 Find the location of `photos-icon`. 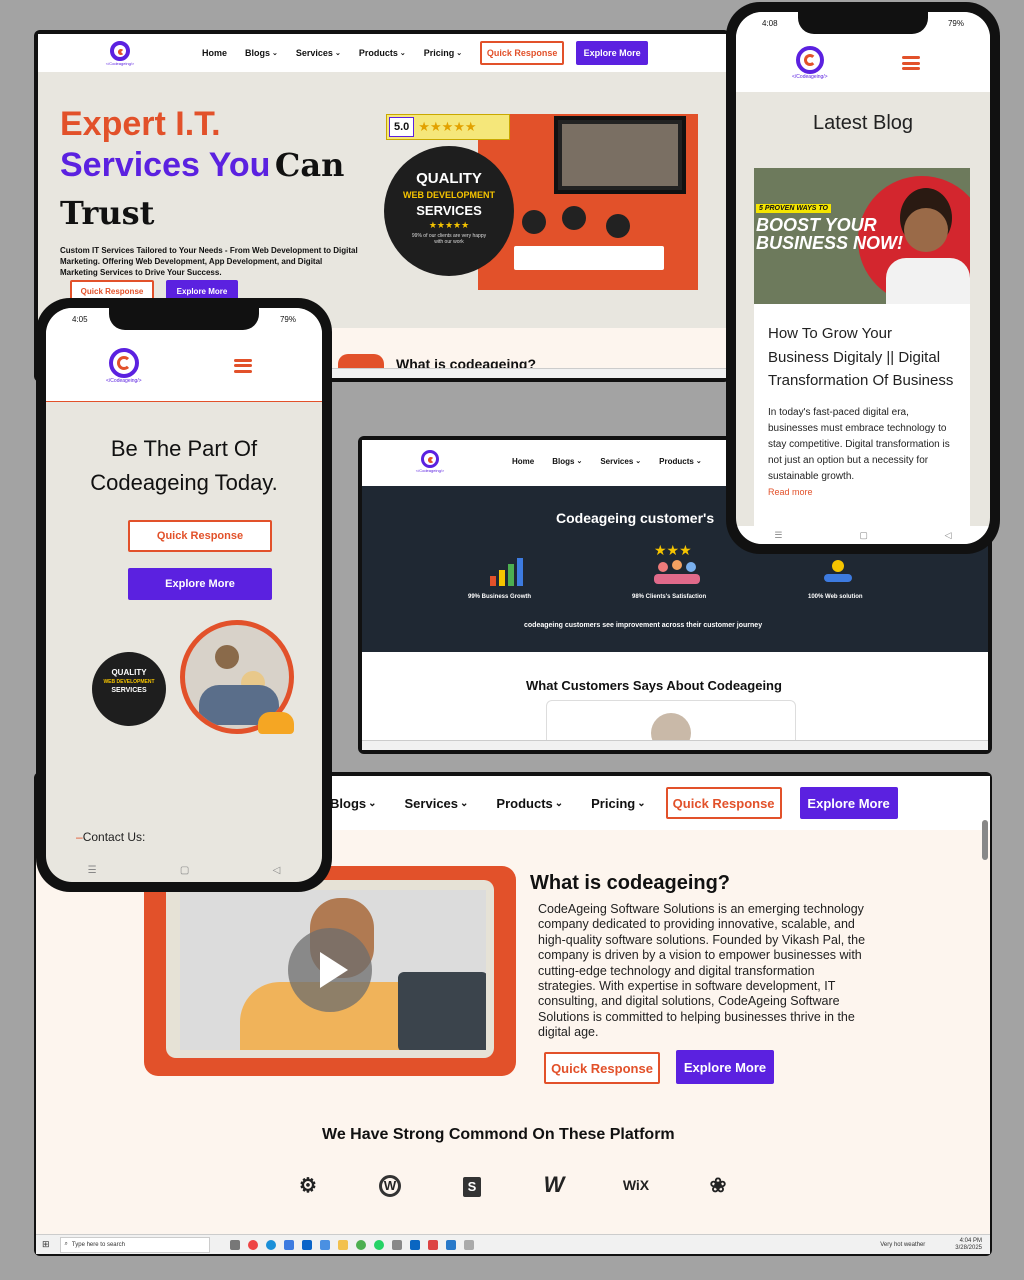

photos-icon is located at coordinates (432, 1244).